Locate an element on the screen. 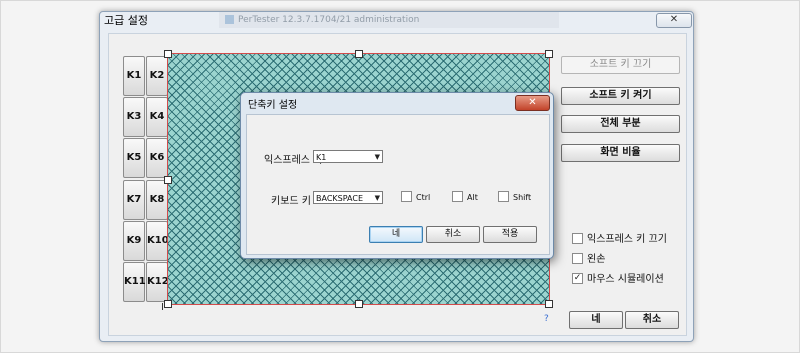  checkmark-icon: ✓ is located at coordinates (577, 277).